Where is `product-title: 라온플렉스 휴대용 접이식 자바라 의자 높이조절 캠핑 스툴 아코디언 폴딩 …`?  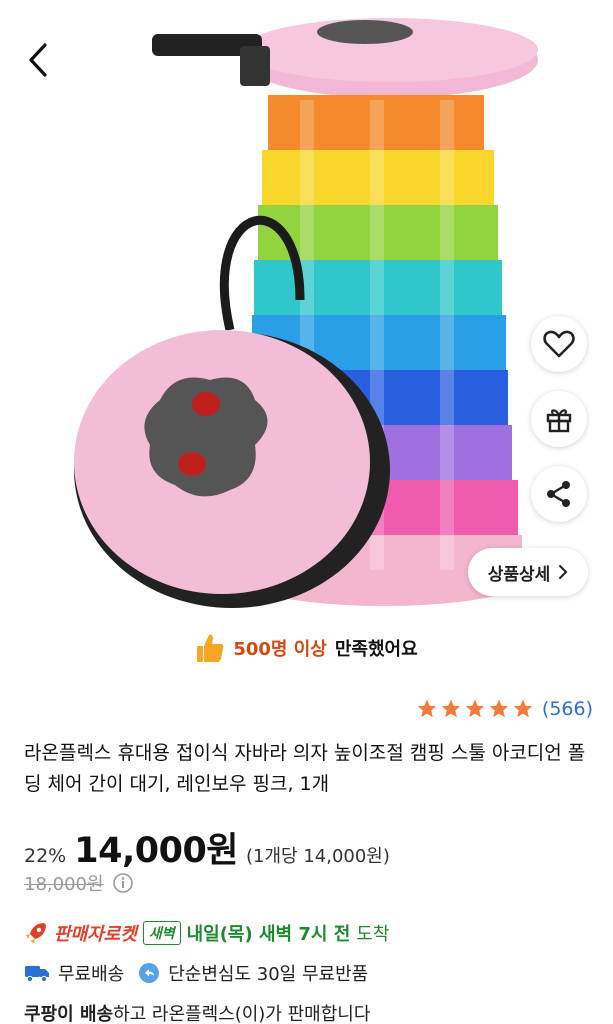 product-title: 라온플렉스 휴대용 접이식 자바라 의자 높이조절 캠핑 스툴 아코디언 폴딩 … is located at coordinates (305, 768).